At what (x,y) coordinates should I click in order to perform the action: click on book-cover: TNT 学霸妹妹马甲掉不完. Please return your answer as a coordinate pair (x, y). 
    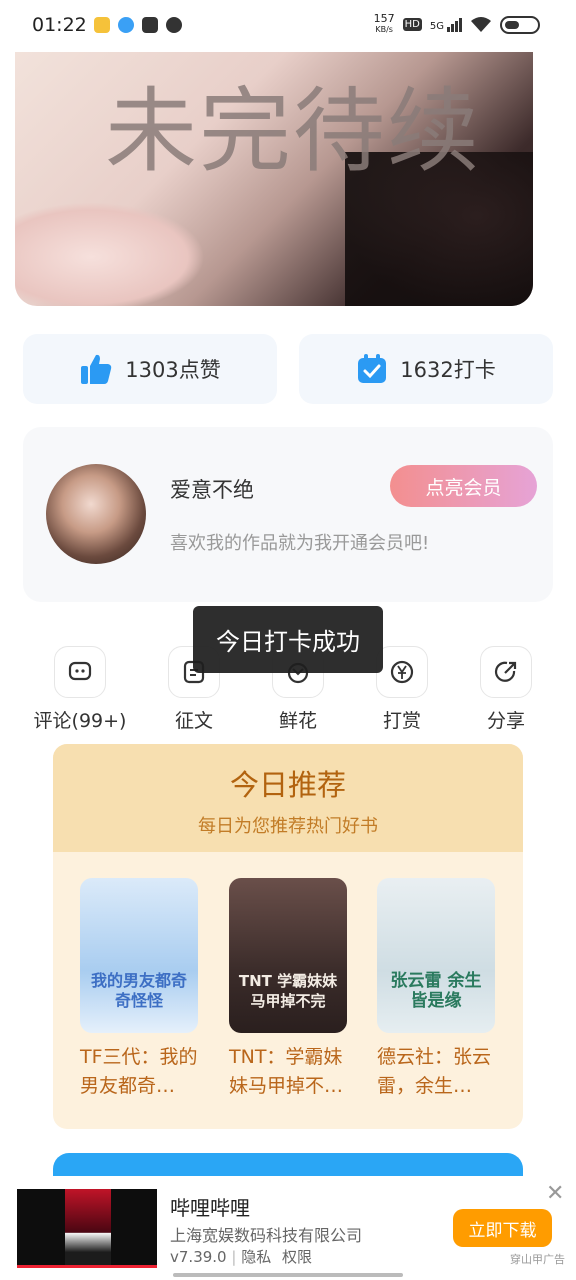
    Looking at the image, I should click on (288, 955).